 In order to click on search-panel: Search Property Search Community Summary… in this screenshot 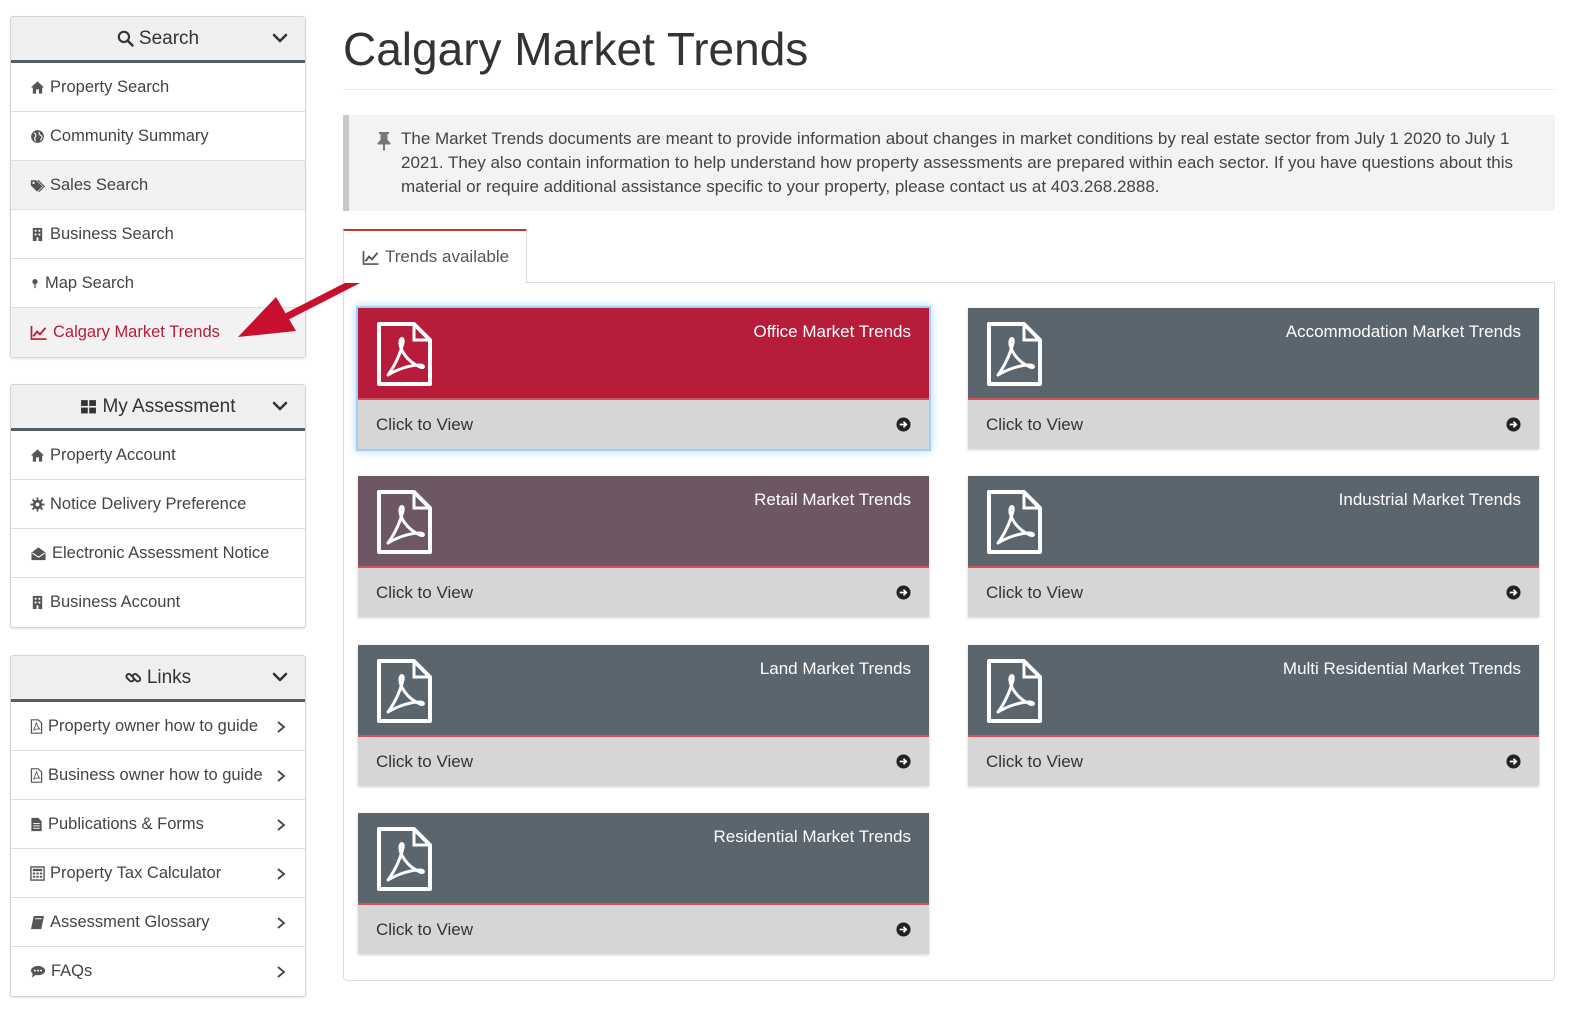, I will do `click(158, 187)`.